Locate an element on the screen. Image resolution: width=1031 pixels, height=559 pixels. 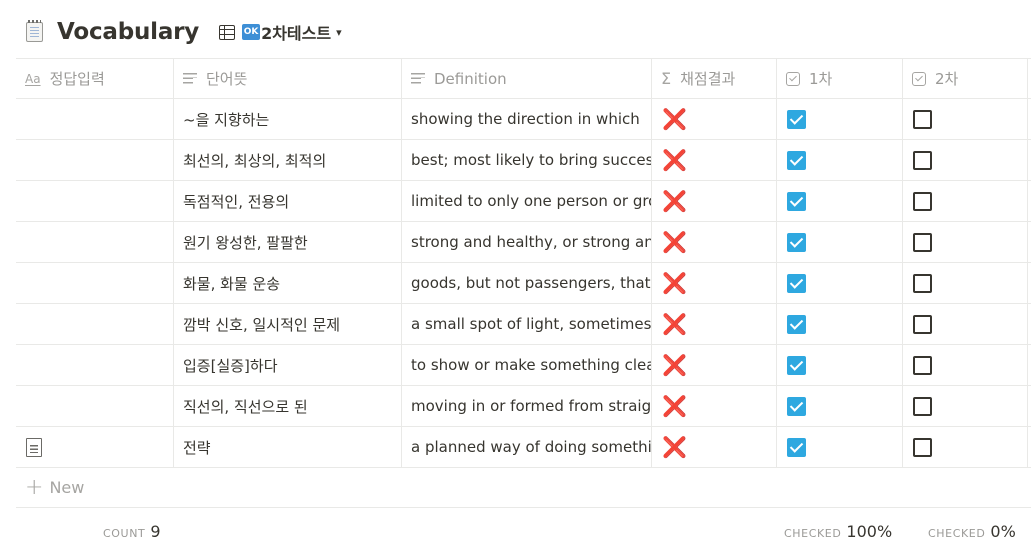
column-header-result: Σ 채점결과 is located at coordinates (714, 78).